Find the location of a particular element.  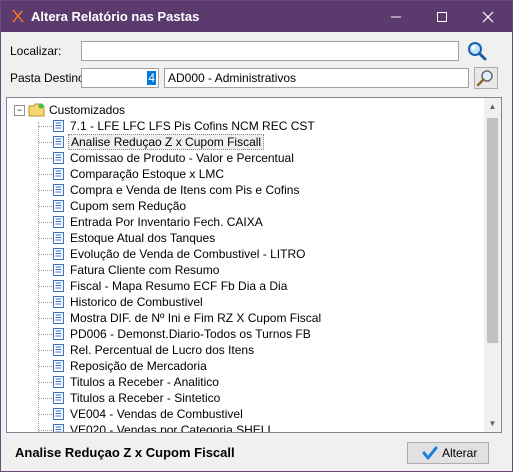

tree-item: Titulos a Receber - Sintetico is located at coordinates (242, 398).